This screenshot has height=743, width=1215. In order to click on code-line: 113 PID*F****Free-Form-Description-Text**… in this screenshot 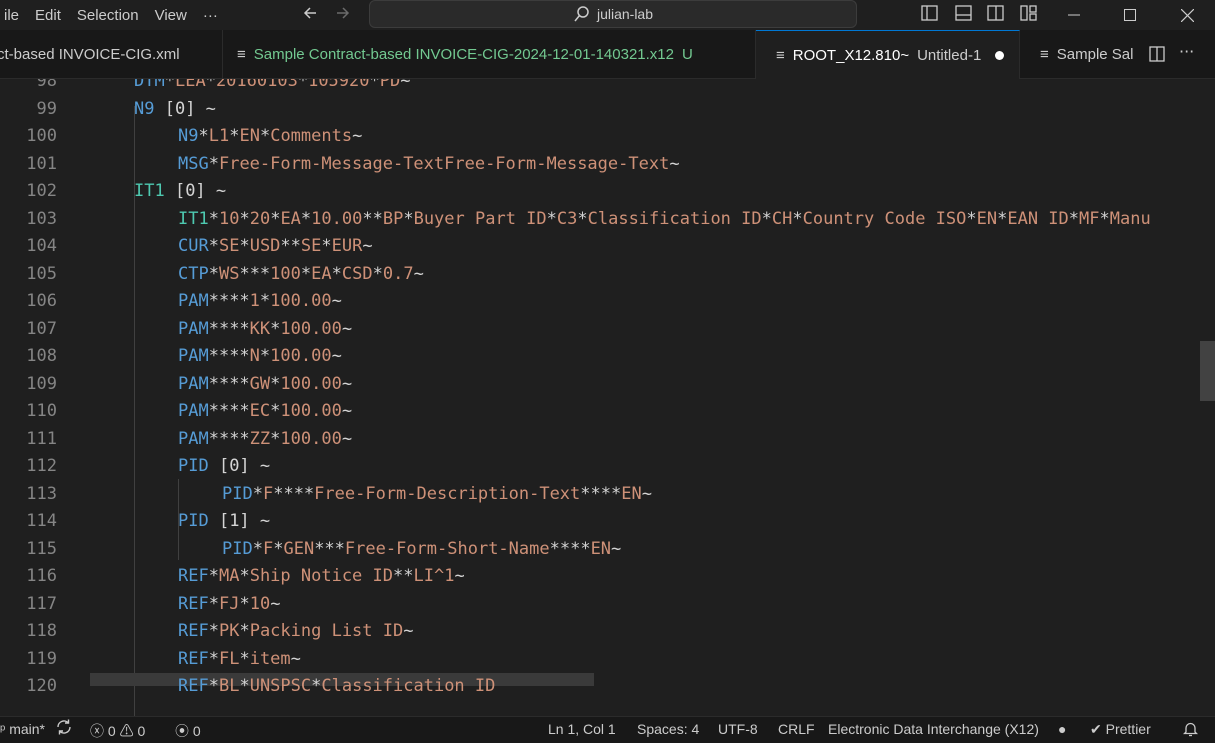, I will do `click(607, 497)`.